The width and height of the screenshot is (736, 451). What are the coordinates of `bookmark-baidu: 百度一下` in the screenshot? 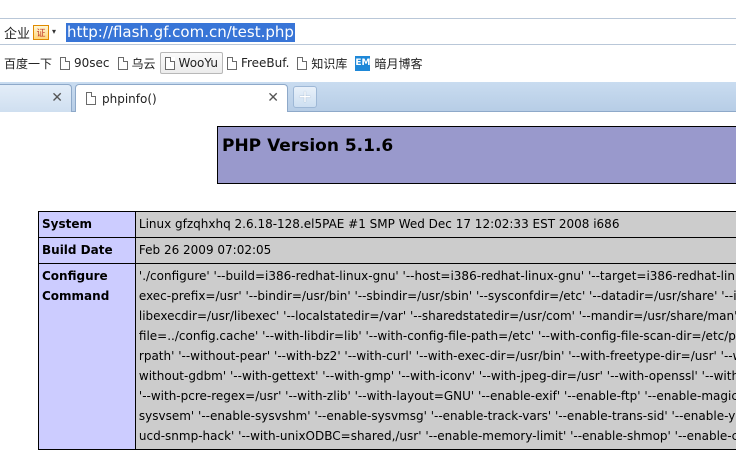 It's located at (28, 63).